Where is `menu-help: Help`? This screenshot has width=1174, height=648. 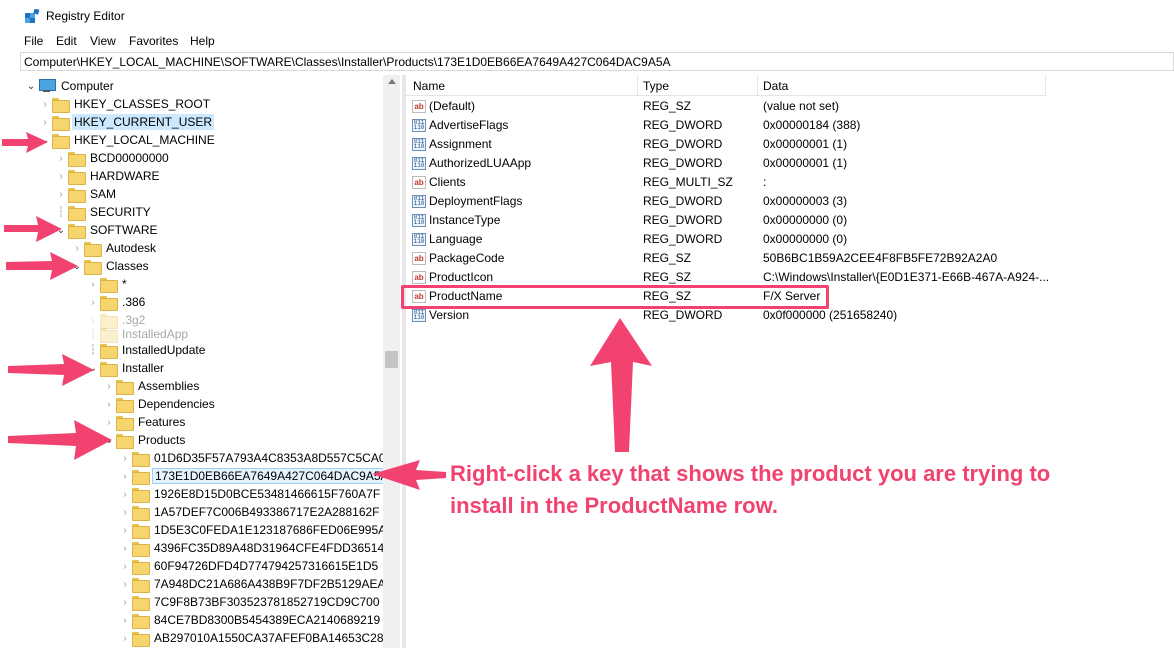
menu-help: Help is located at coordinates (202, 41).